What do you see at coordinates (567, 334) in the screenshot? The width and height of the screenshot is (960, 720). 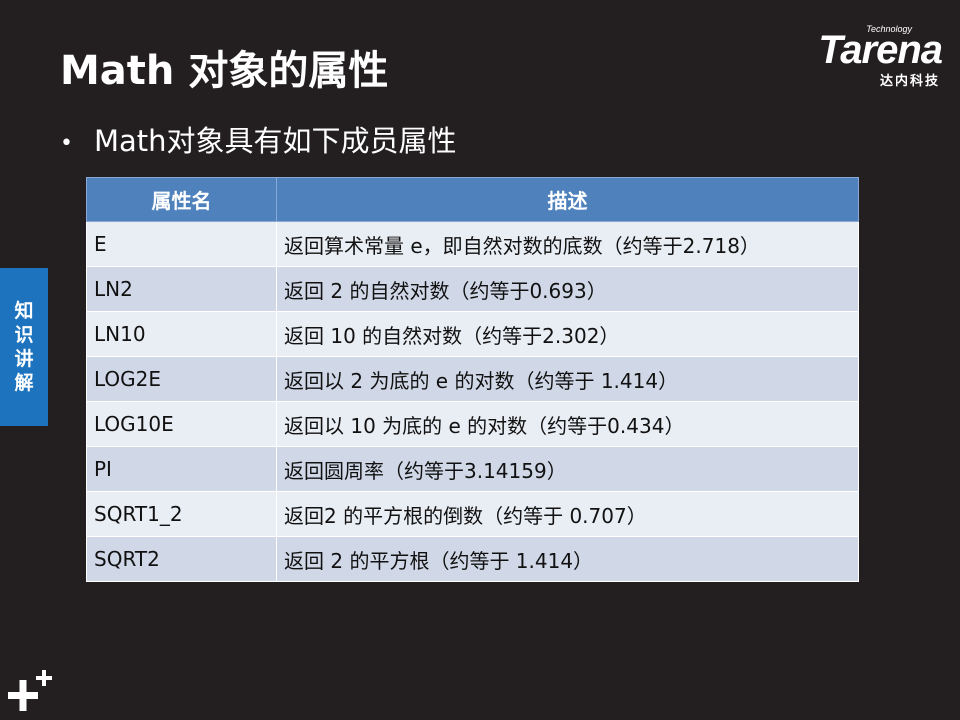 I see `property-description: 返回 10 的自然对数（约等于2.302）` at bounding box center [567, 334].